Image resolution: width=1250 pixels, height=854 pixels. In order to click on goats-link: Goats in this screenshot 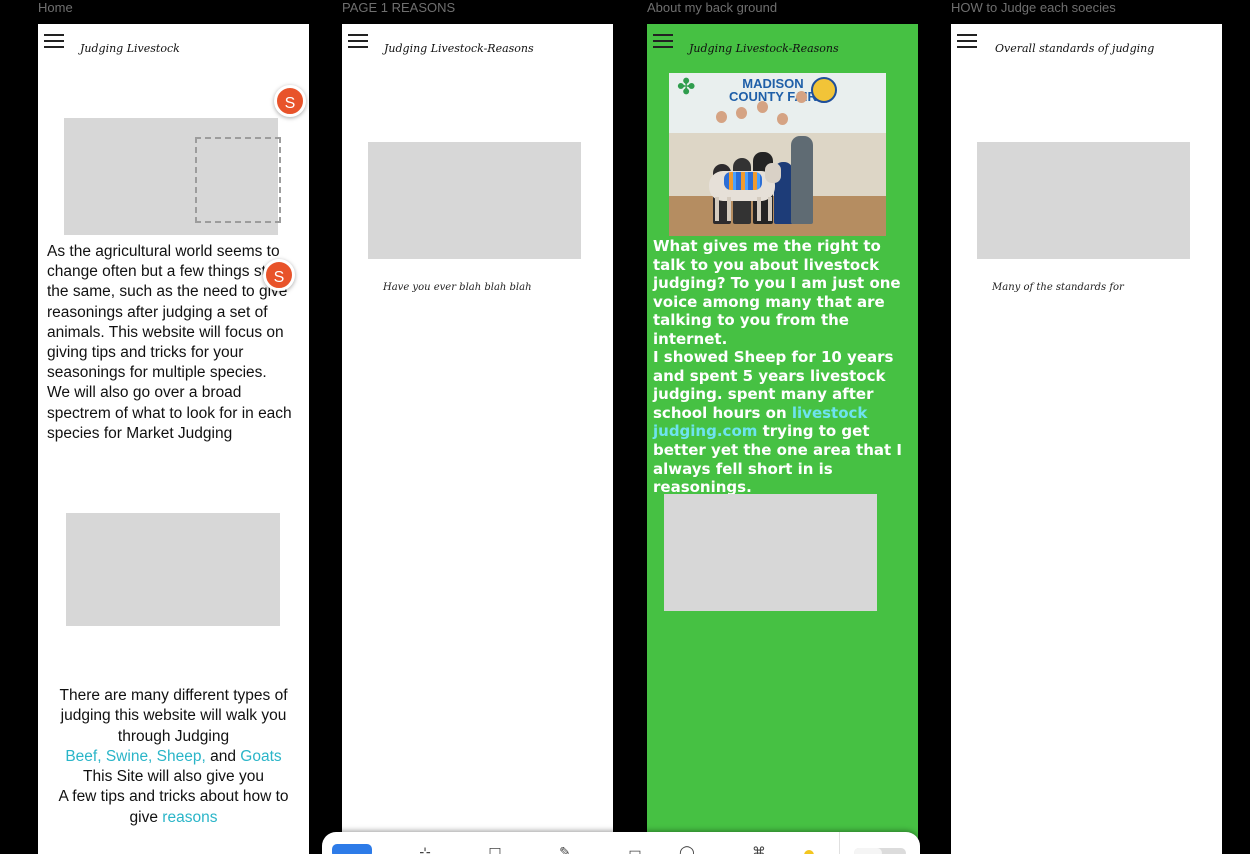, I will do `click(260, 756)`.